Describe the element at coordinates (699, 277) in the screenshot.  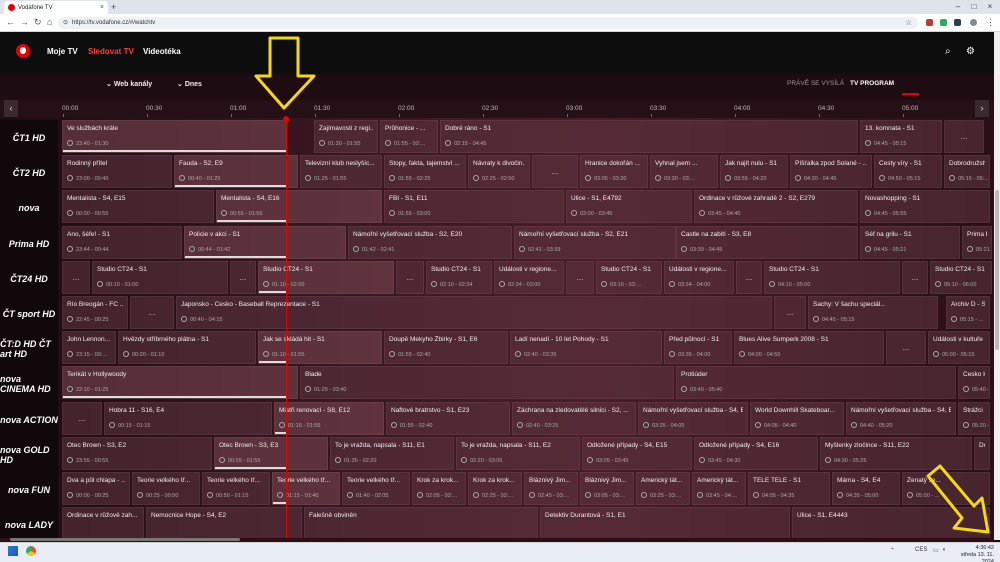
I see `program-cell: Události v regione... 03:34 - 04:00` at that location.